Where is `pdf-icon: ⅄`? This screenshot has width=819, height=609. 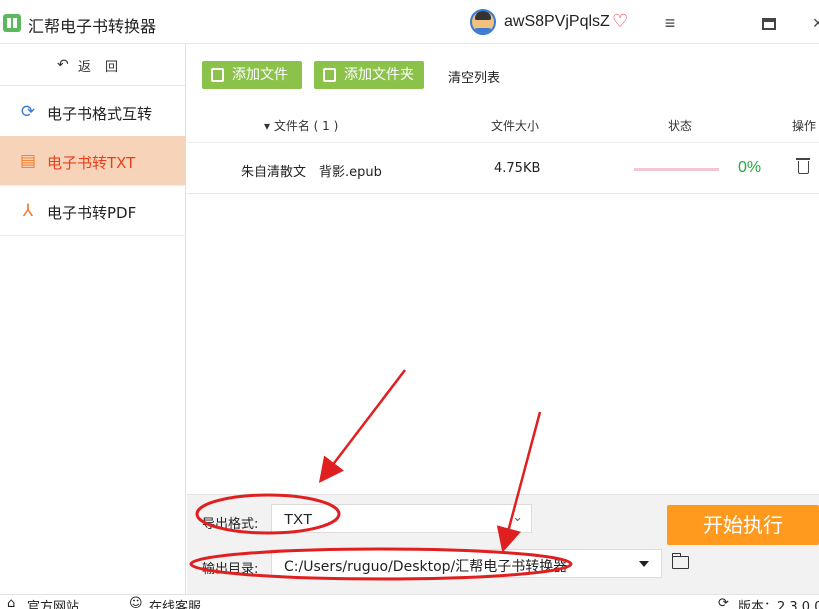
pdf-icon: ⅄ is located at coordinates (28, 210).